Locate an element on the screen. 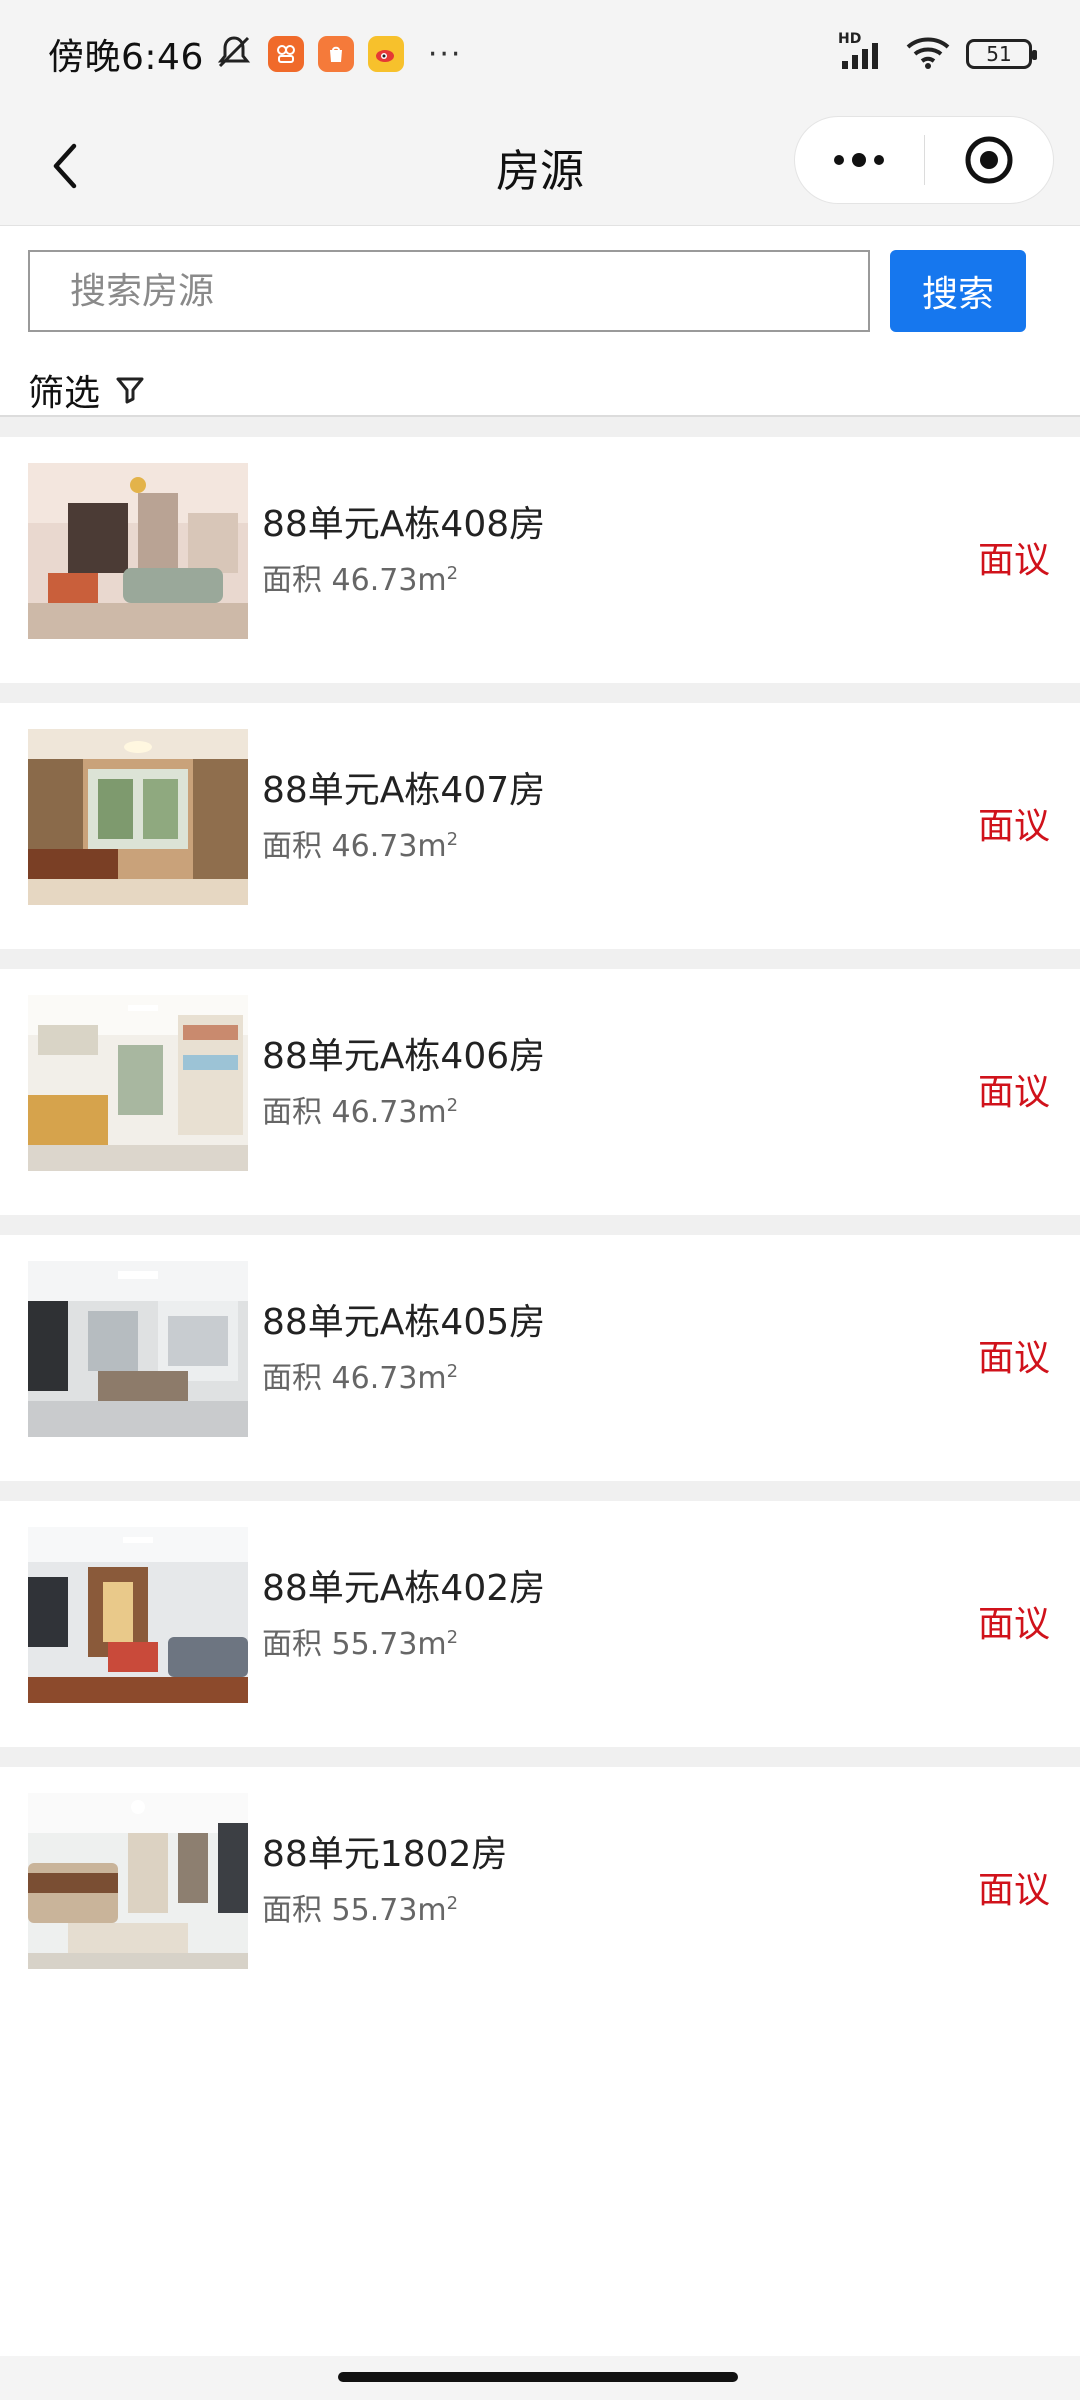 The height and width of the screenshot is (2400, 1080). search-button: 搜索 is located at coordinates (958, 291).